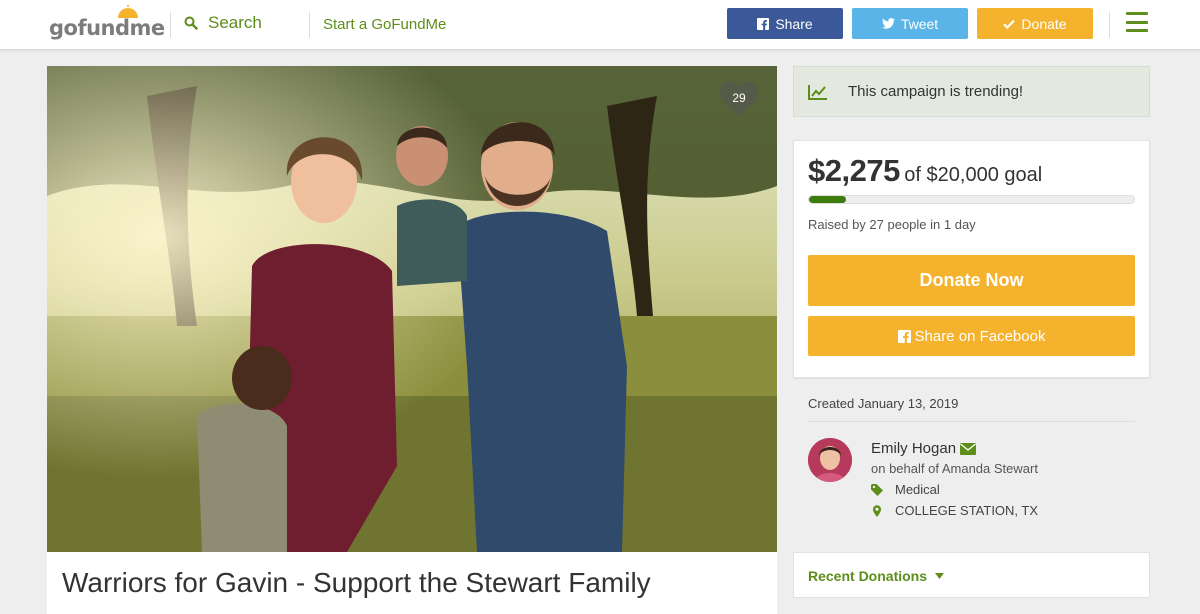 The width and height of the screenshot is (1200, 614). I want to click on share-on-facebook-label: Share on Facebook, so click(980, 336).